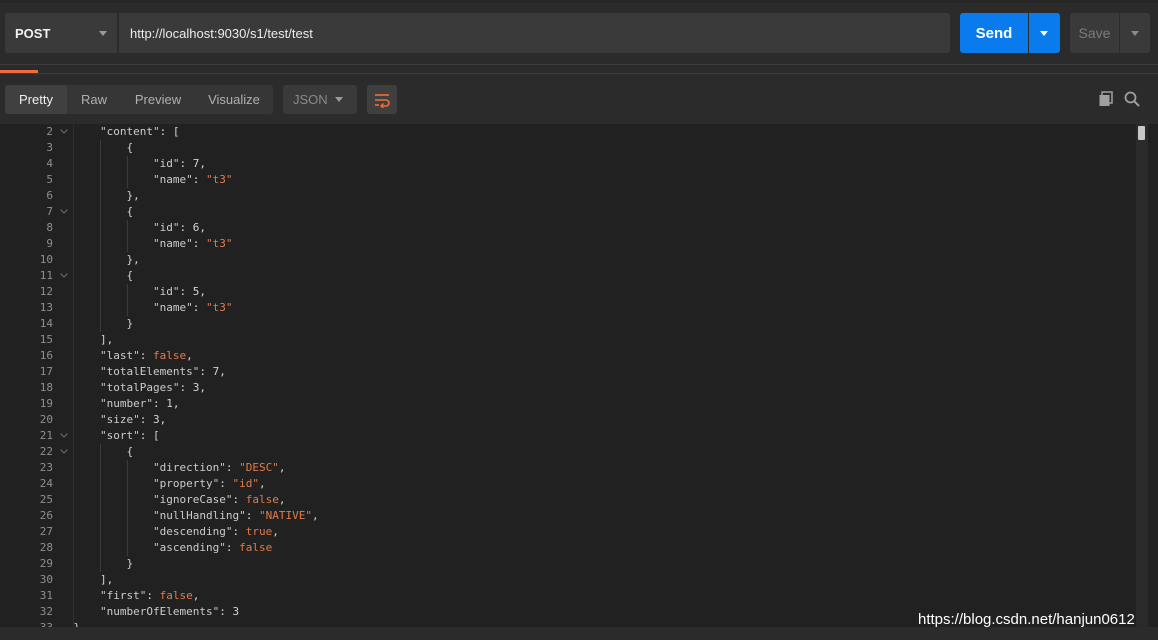  I want to click on code-text: "totalElements": 7,, so click(163, 372).